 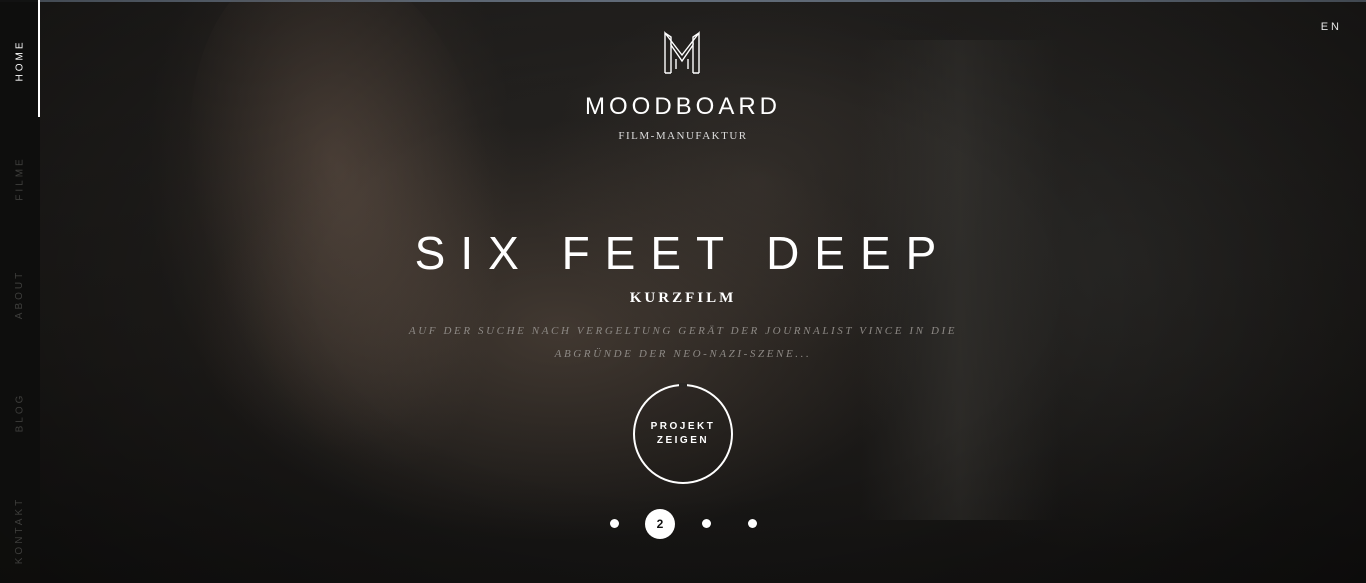 What do you see at coordinates (683, 136) in the screenshot?
I see `brand-tagline: FILM-MANUFAKTUR` at bounding box center [683, 136].